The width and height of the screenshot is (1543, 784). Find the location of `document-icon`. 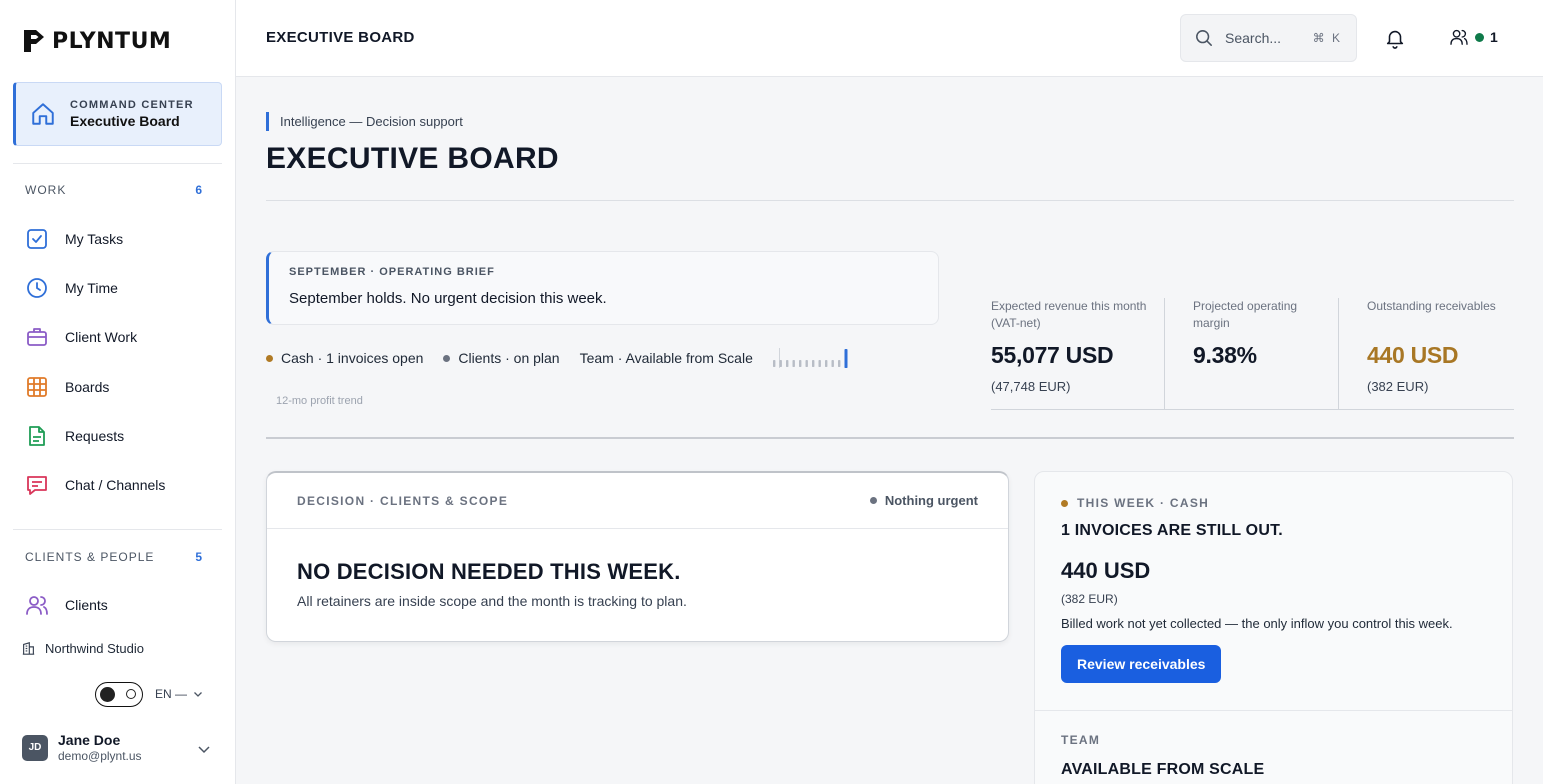

document-icon is located at coordinates (37, 436).